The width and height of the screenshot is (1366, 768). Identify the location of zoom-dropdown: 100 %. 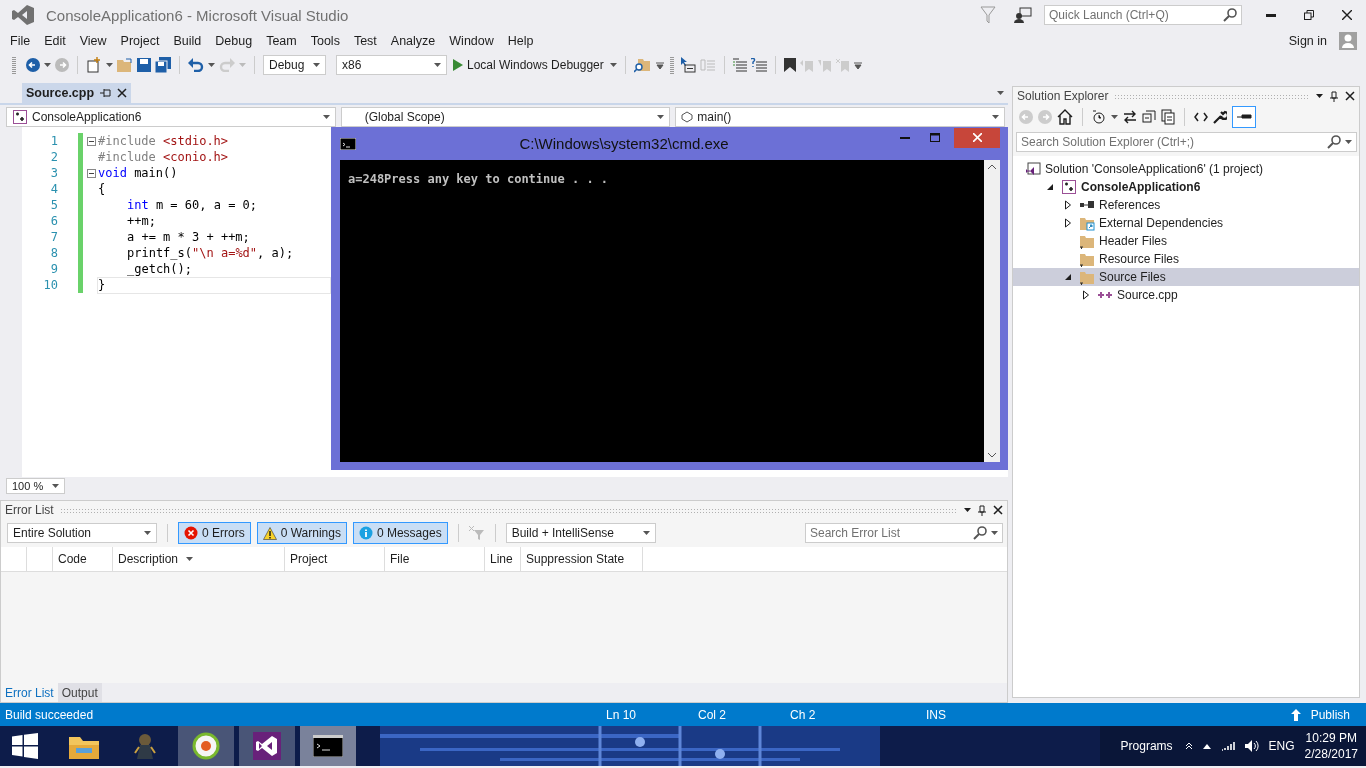
(35, 485).